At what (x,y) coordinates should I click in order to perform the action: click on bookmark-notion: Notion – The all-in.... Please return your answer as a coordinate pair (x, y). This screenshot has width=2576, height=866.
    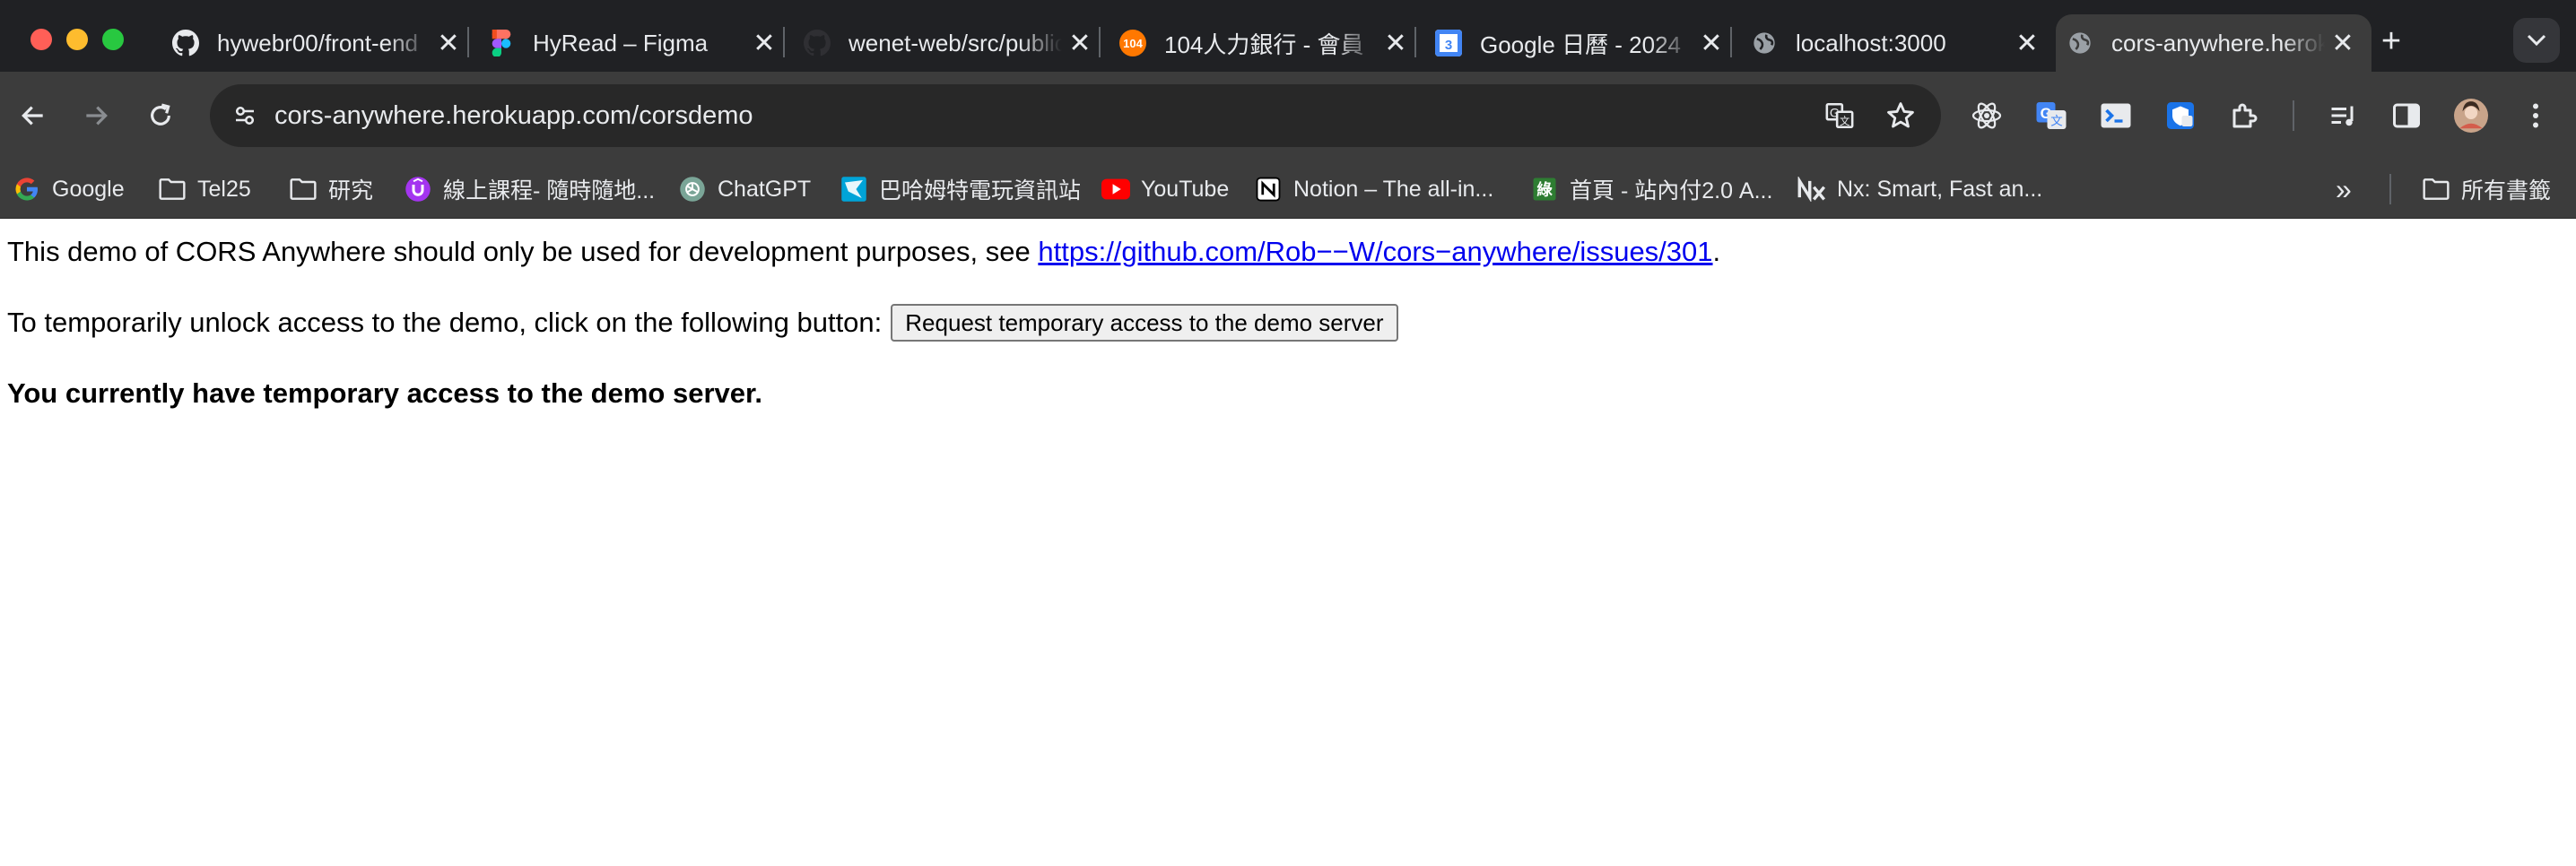
    Looking at the image, I should click on (1373, 189).